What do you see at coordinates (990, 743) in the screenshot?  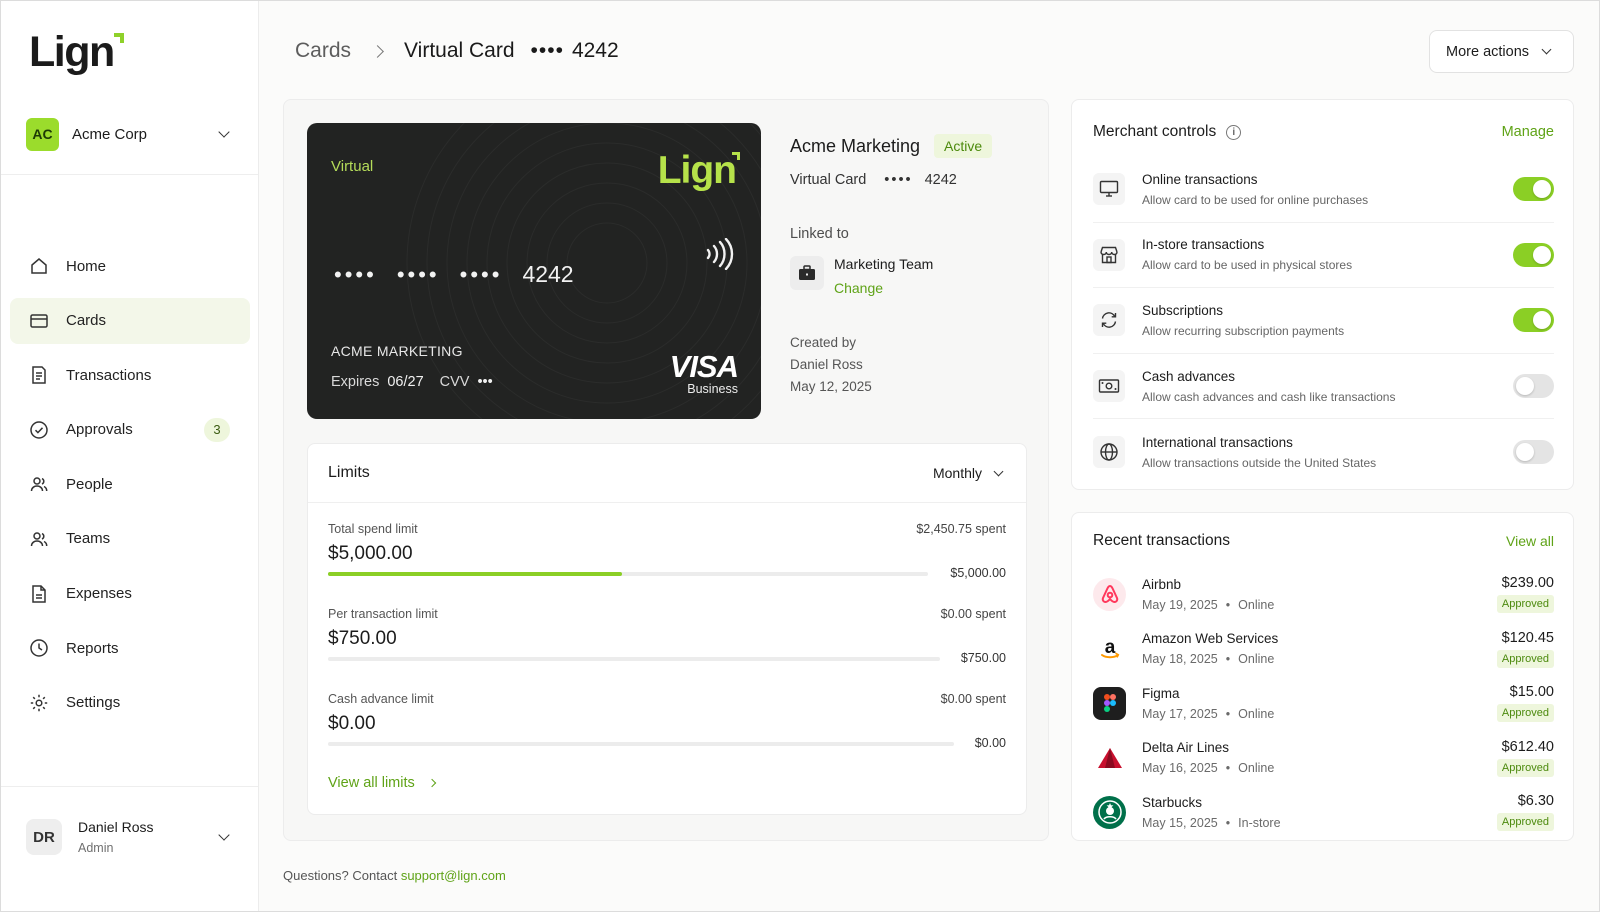 I see `limit-max: $0.00` at bounding box center [990, 743].